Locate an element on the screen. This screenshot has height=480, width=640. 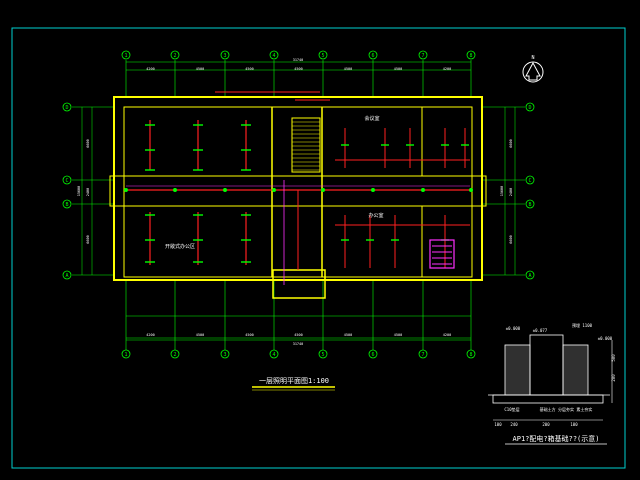
detail-label-top-mid: ±0.077 is located at coordinates (540, 330).